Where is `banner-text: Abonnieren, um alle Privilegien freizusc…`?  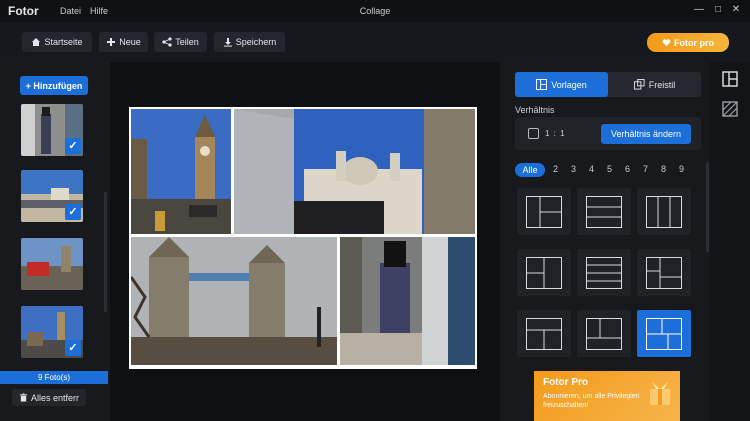
banner-text: Abonnieren, um alle Privilegien freizusc… is located at coordinates (591, 401).